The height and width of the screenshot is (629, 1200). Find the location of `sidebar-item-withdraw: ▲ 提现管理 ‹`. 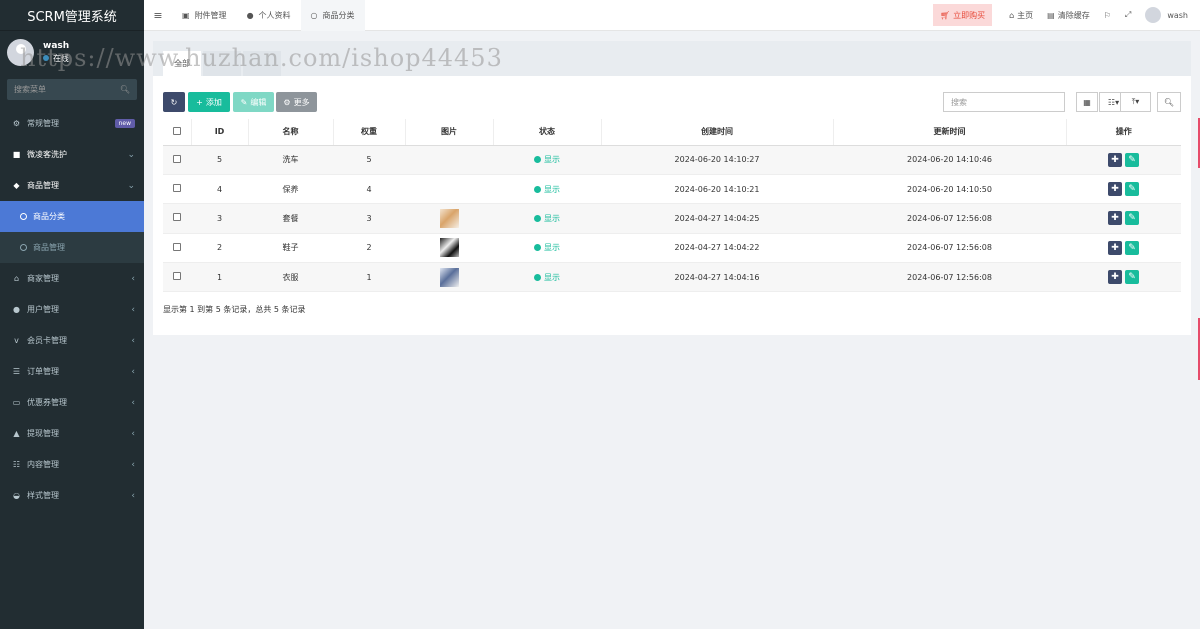

sidebar-item-withdraw: ▲ 提现管理 ‹ is located at coordinates (72, 433).